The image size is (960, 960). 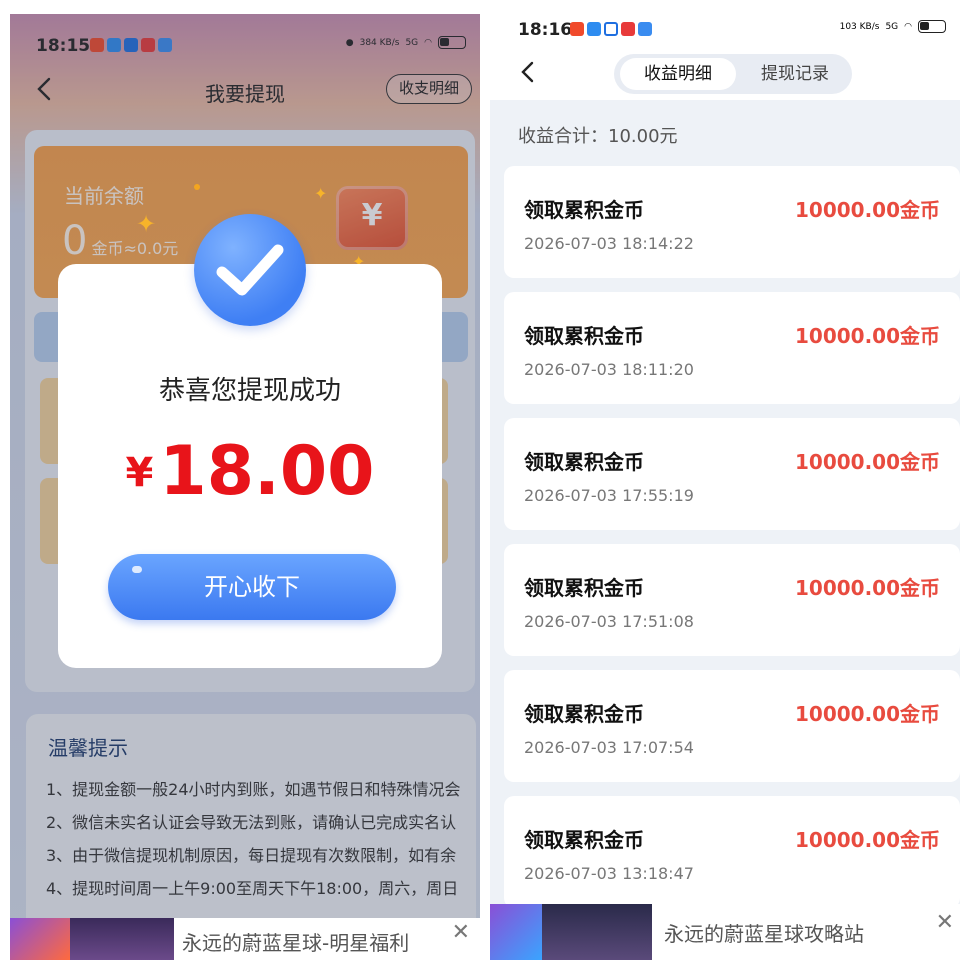 What do you see at coordinates (609, 873) in the screenshot?
I see `record-time: 2026-07-03 13:18:47` at bounding box center [609, 873].